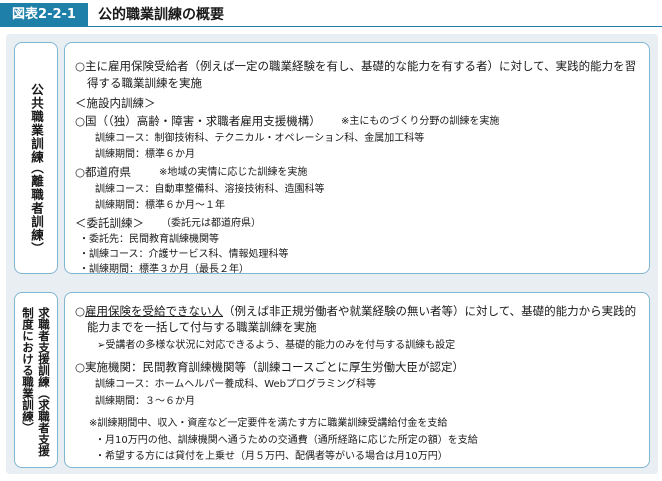  Describe the element at coordinates (28, 370) in the screenshot. I see `seeker-support-label-sub: 制度における職業訓練）` at that location.